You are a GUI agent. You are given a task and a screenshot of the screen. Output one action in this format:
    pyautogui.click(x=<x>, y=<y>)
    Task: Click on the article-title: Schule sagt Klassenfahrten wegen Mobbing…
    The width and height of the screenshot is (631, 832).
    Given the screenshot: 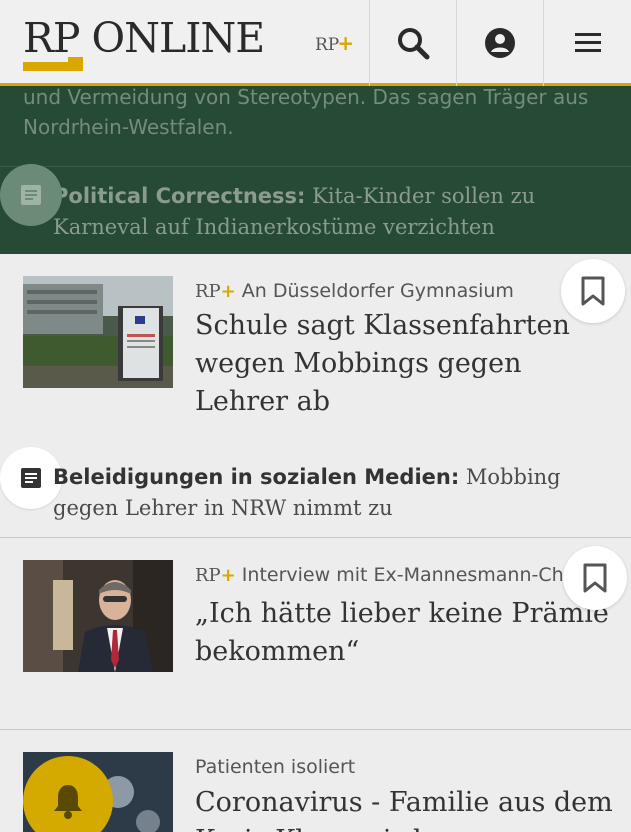 What is the action you would take?
    pyautogui.click(x=405, y=364)
    